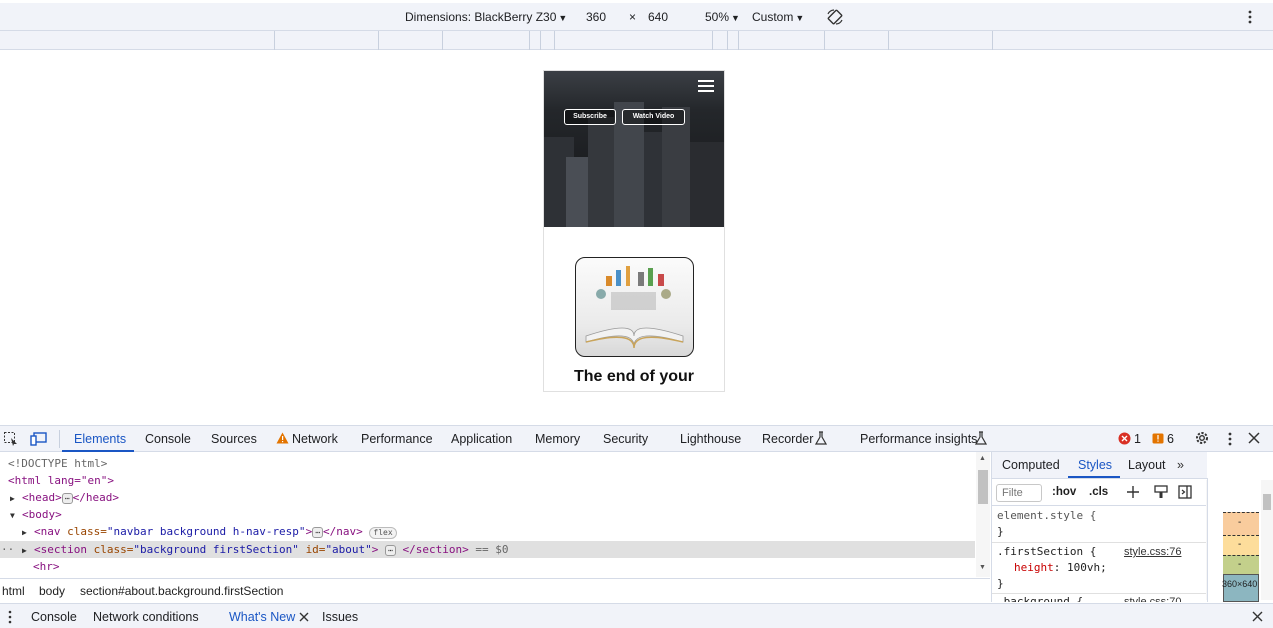 The height and width of the screenshot is (628, 1273). I want to click on tab-layout: Layout, so click(1147, 465).